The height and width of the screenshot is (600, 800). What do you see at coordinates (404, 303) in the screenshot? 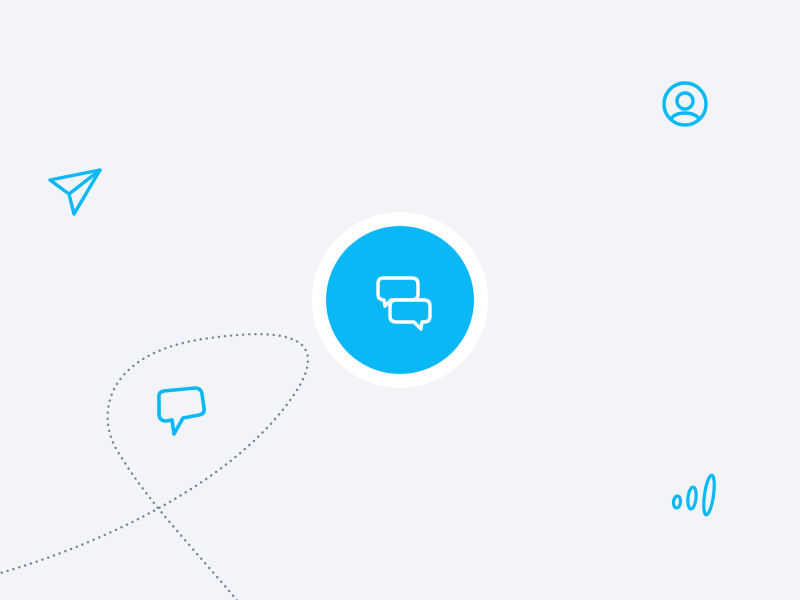
I see `chat-bubbles-icon` at bounding box center [404, 303].